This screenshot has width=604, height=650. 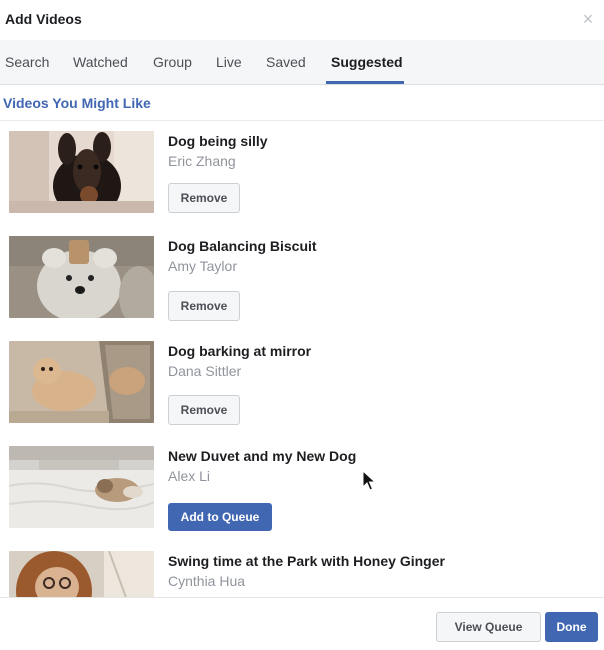 What do you see at coordinates (306, 561) in the screenshot?
I see `video-title: Swing time at the Park with Honey Ginger` at bounding box center [306, 561].